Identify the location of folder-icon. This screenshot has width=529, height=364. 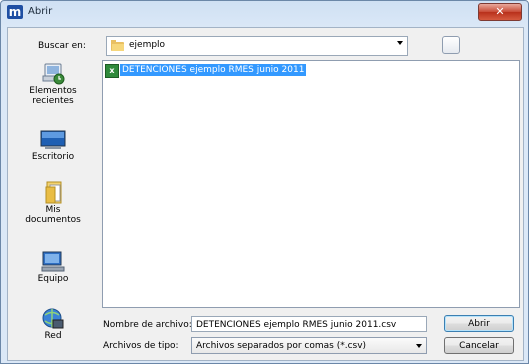
(117, 45).